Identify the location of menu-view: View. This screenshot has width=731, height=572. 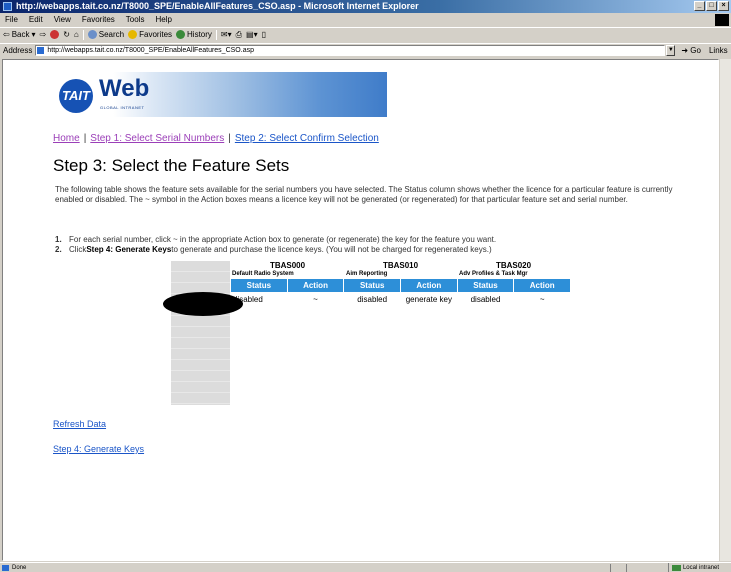
(62, 20).